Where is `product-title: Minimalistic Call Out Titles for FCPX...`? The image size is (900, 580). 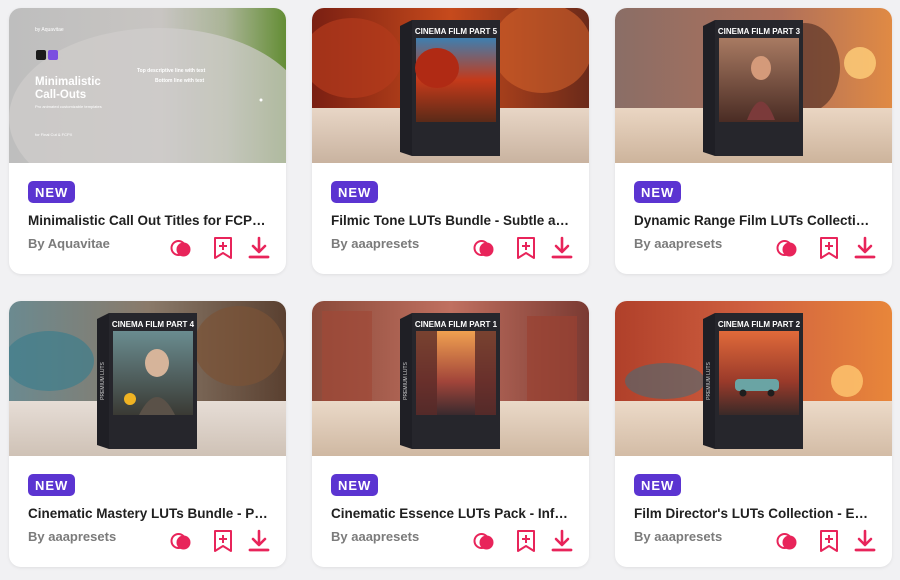 product-title: Minimalistic Call Out Titles for FCPX... is located at coordinates (148, 220).